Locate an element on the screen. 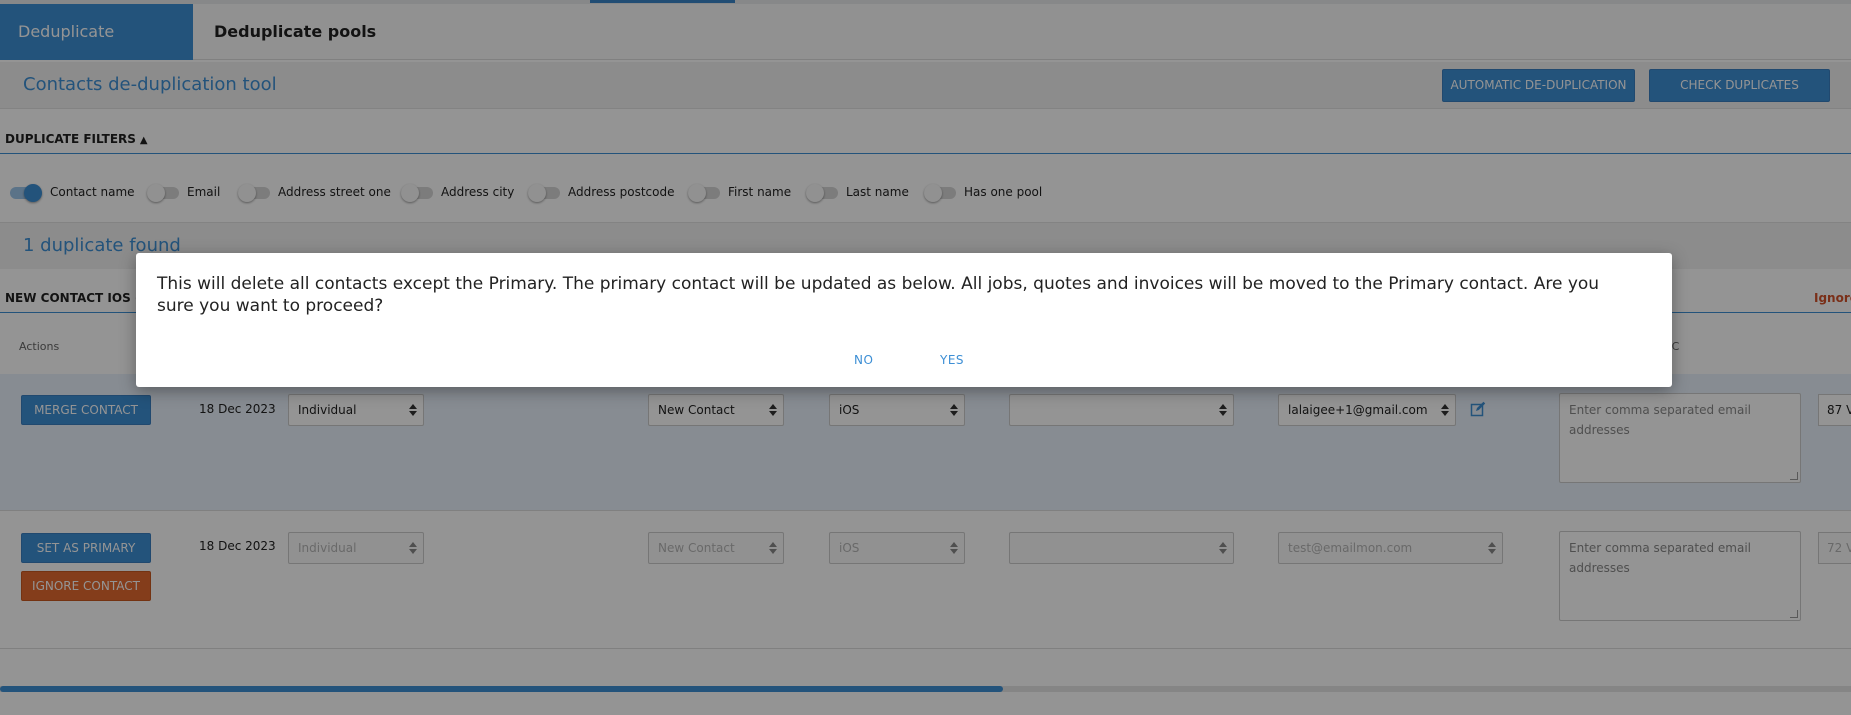  yes-button: YES is located at coordinates (952, 360).